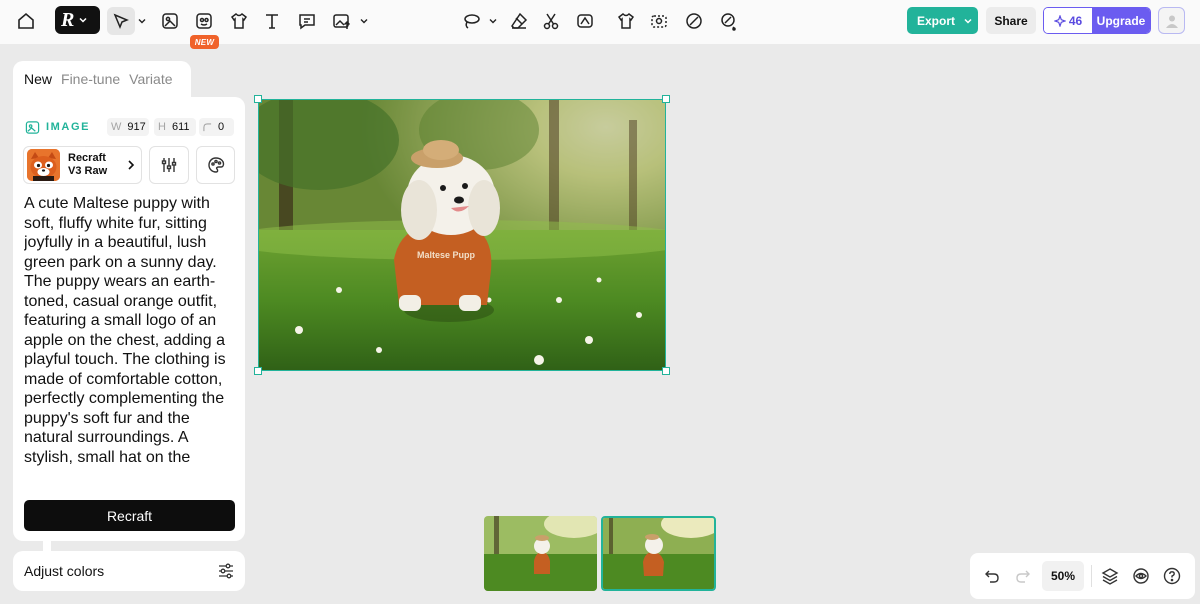 The image size is (1200, 604). I want to click on model-thumbnail, so click(43, 165).